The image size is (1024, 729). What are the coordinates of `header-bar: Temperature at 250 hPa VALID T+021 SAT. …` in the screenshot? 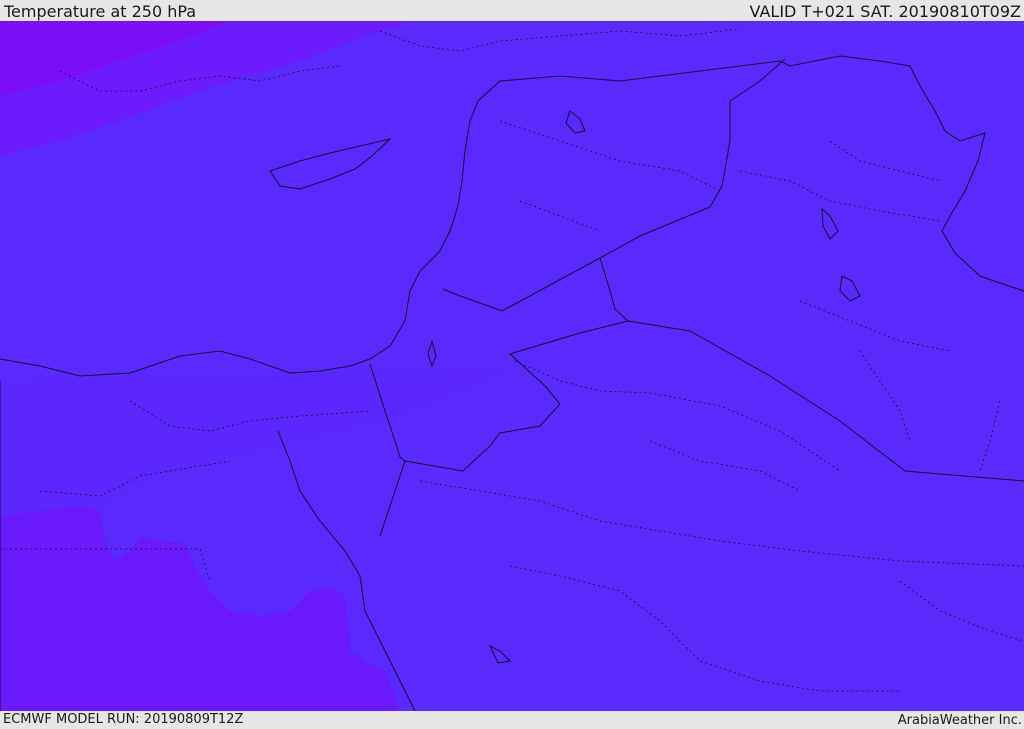 It's located at (512, 10).